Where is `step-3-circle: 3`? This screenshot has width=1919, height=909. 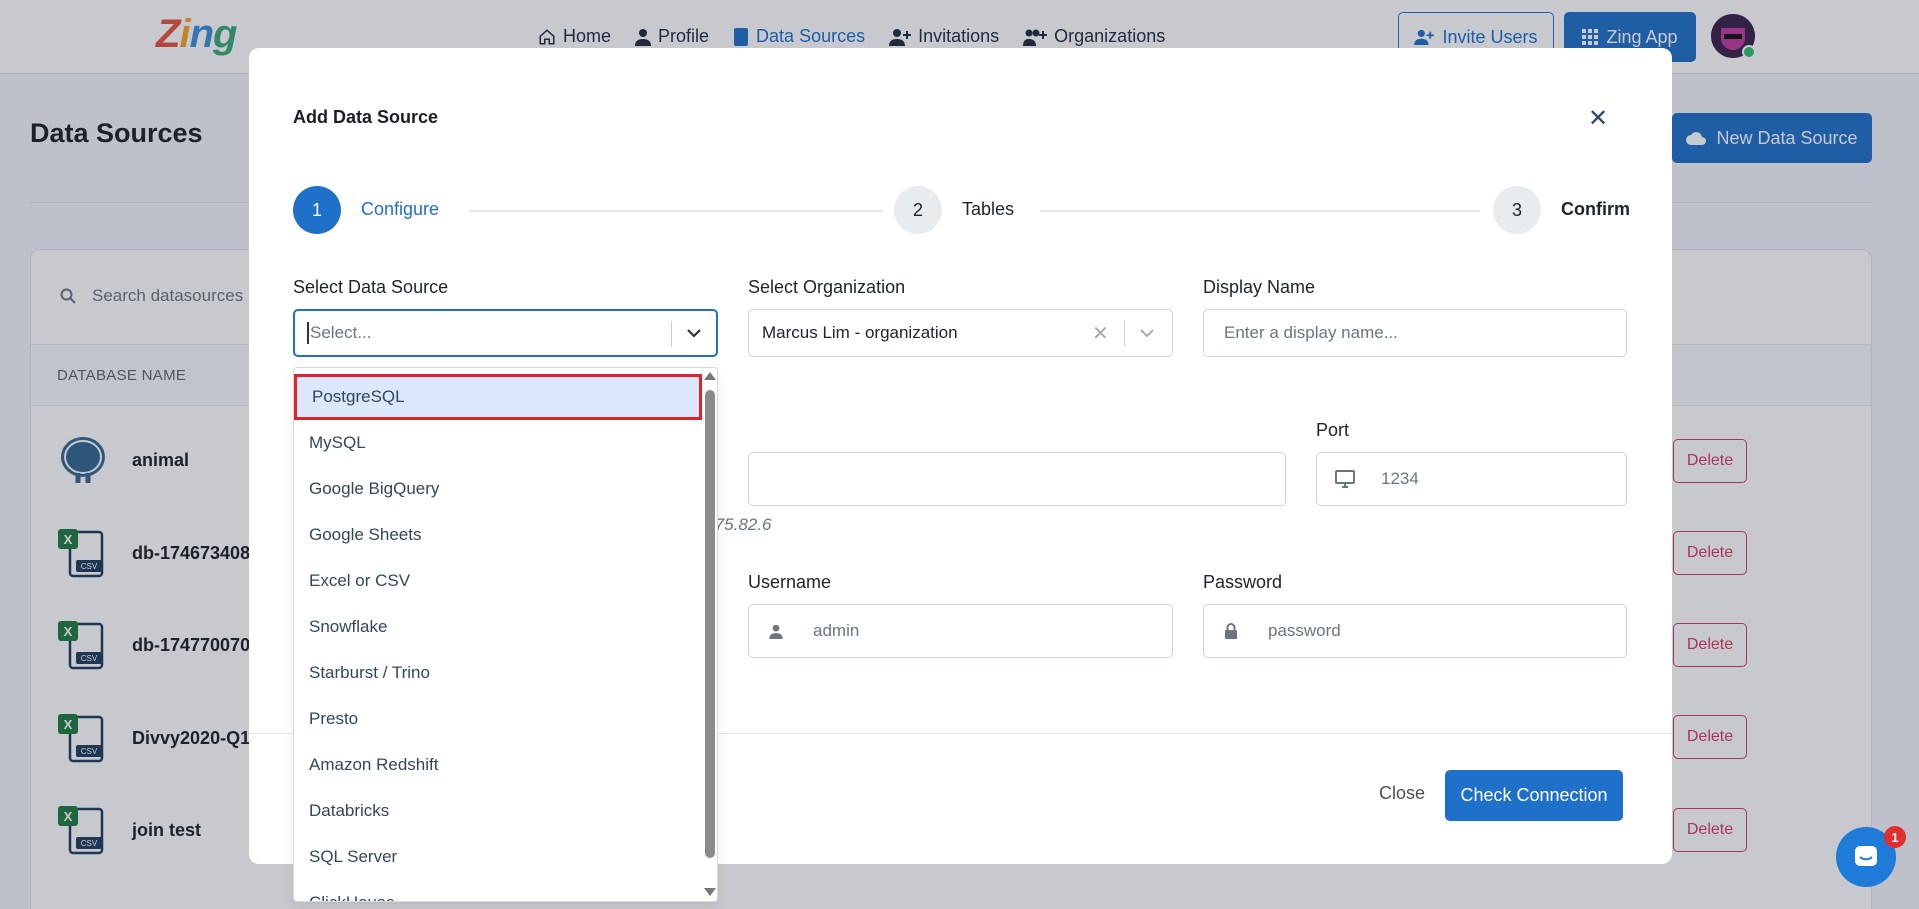
step-3-circle: 3 is located at coordinates (1517, 210).